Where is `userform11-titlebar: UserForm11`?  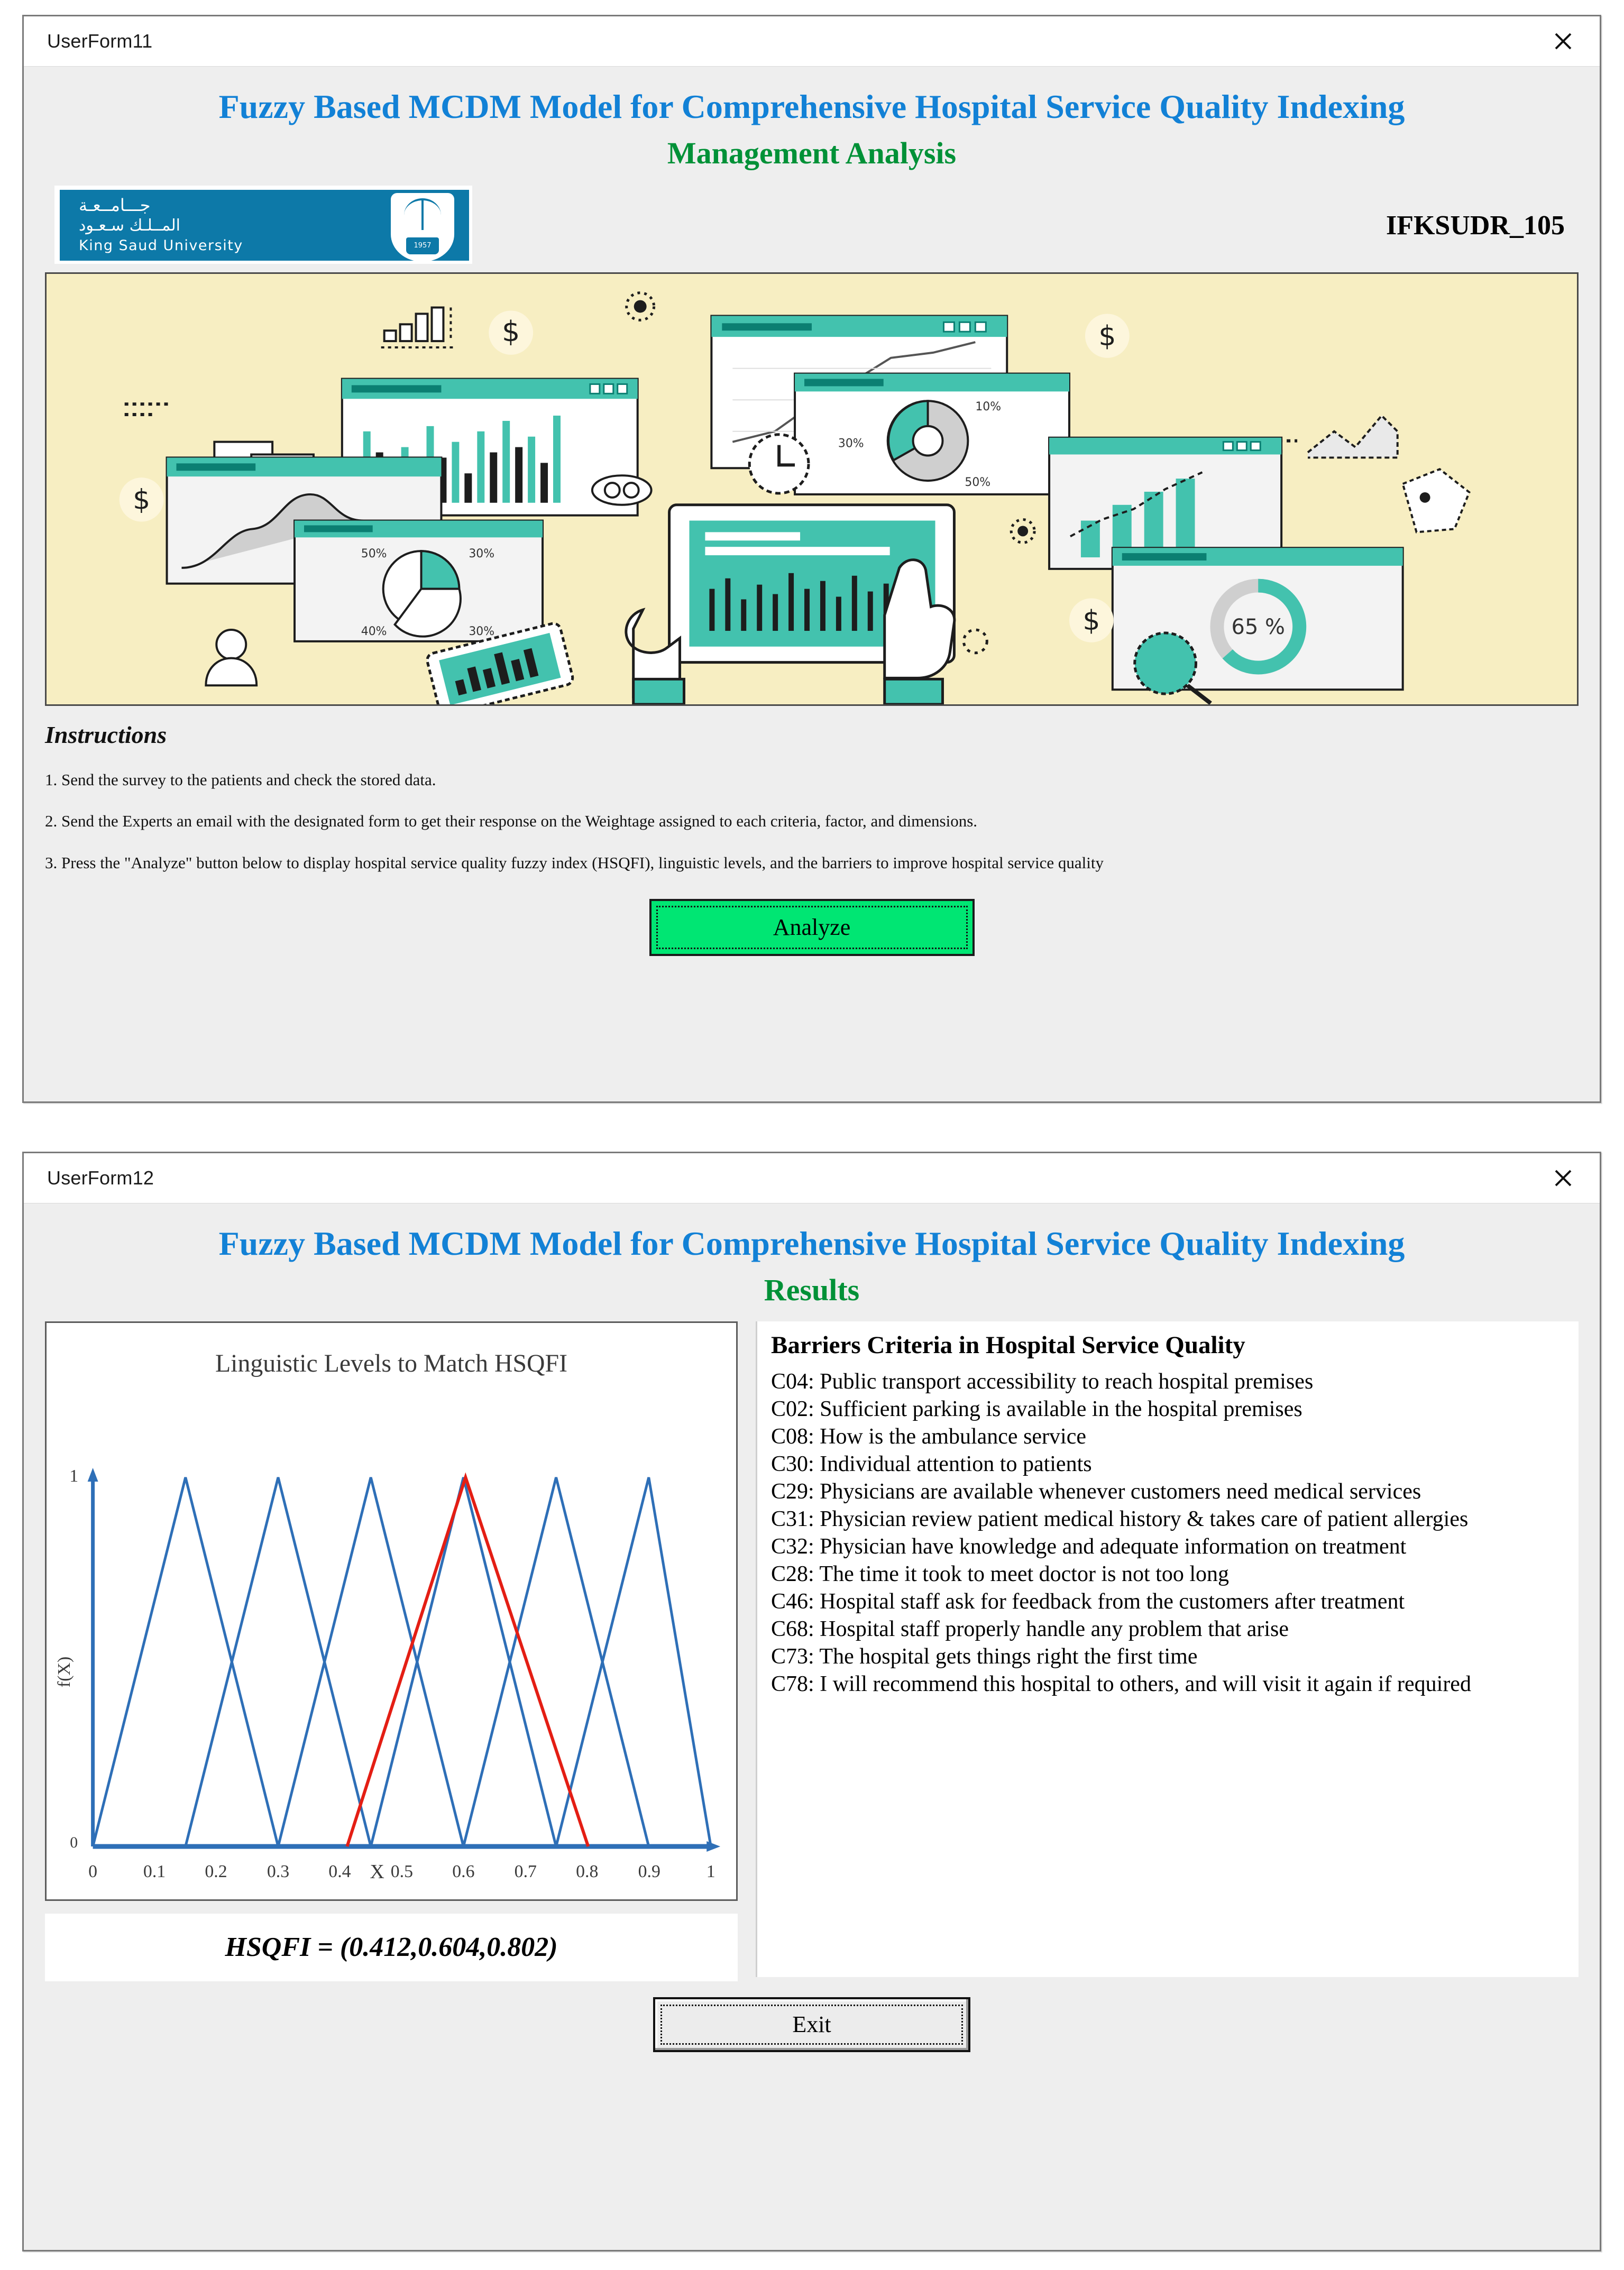
userform11-titlebar: UserForm11 is located at coordinates (812, 41).